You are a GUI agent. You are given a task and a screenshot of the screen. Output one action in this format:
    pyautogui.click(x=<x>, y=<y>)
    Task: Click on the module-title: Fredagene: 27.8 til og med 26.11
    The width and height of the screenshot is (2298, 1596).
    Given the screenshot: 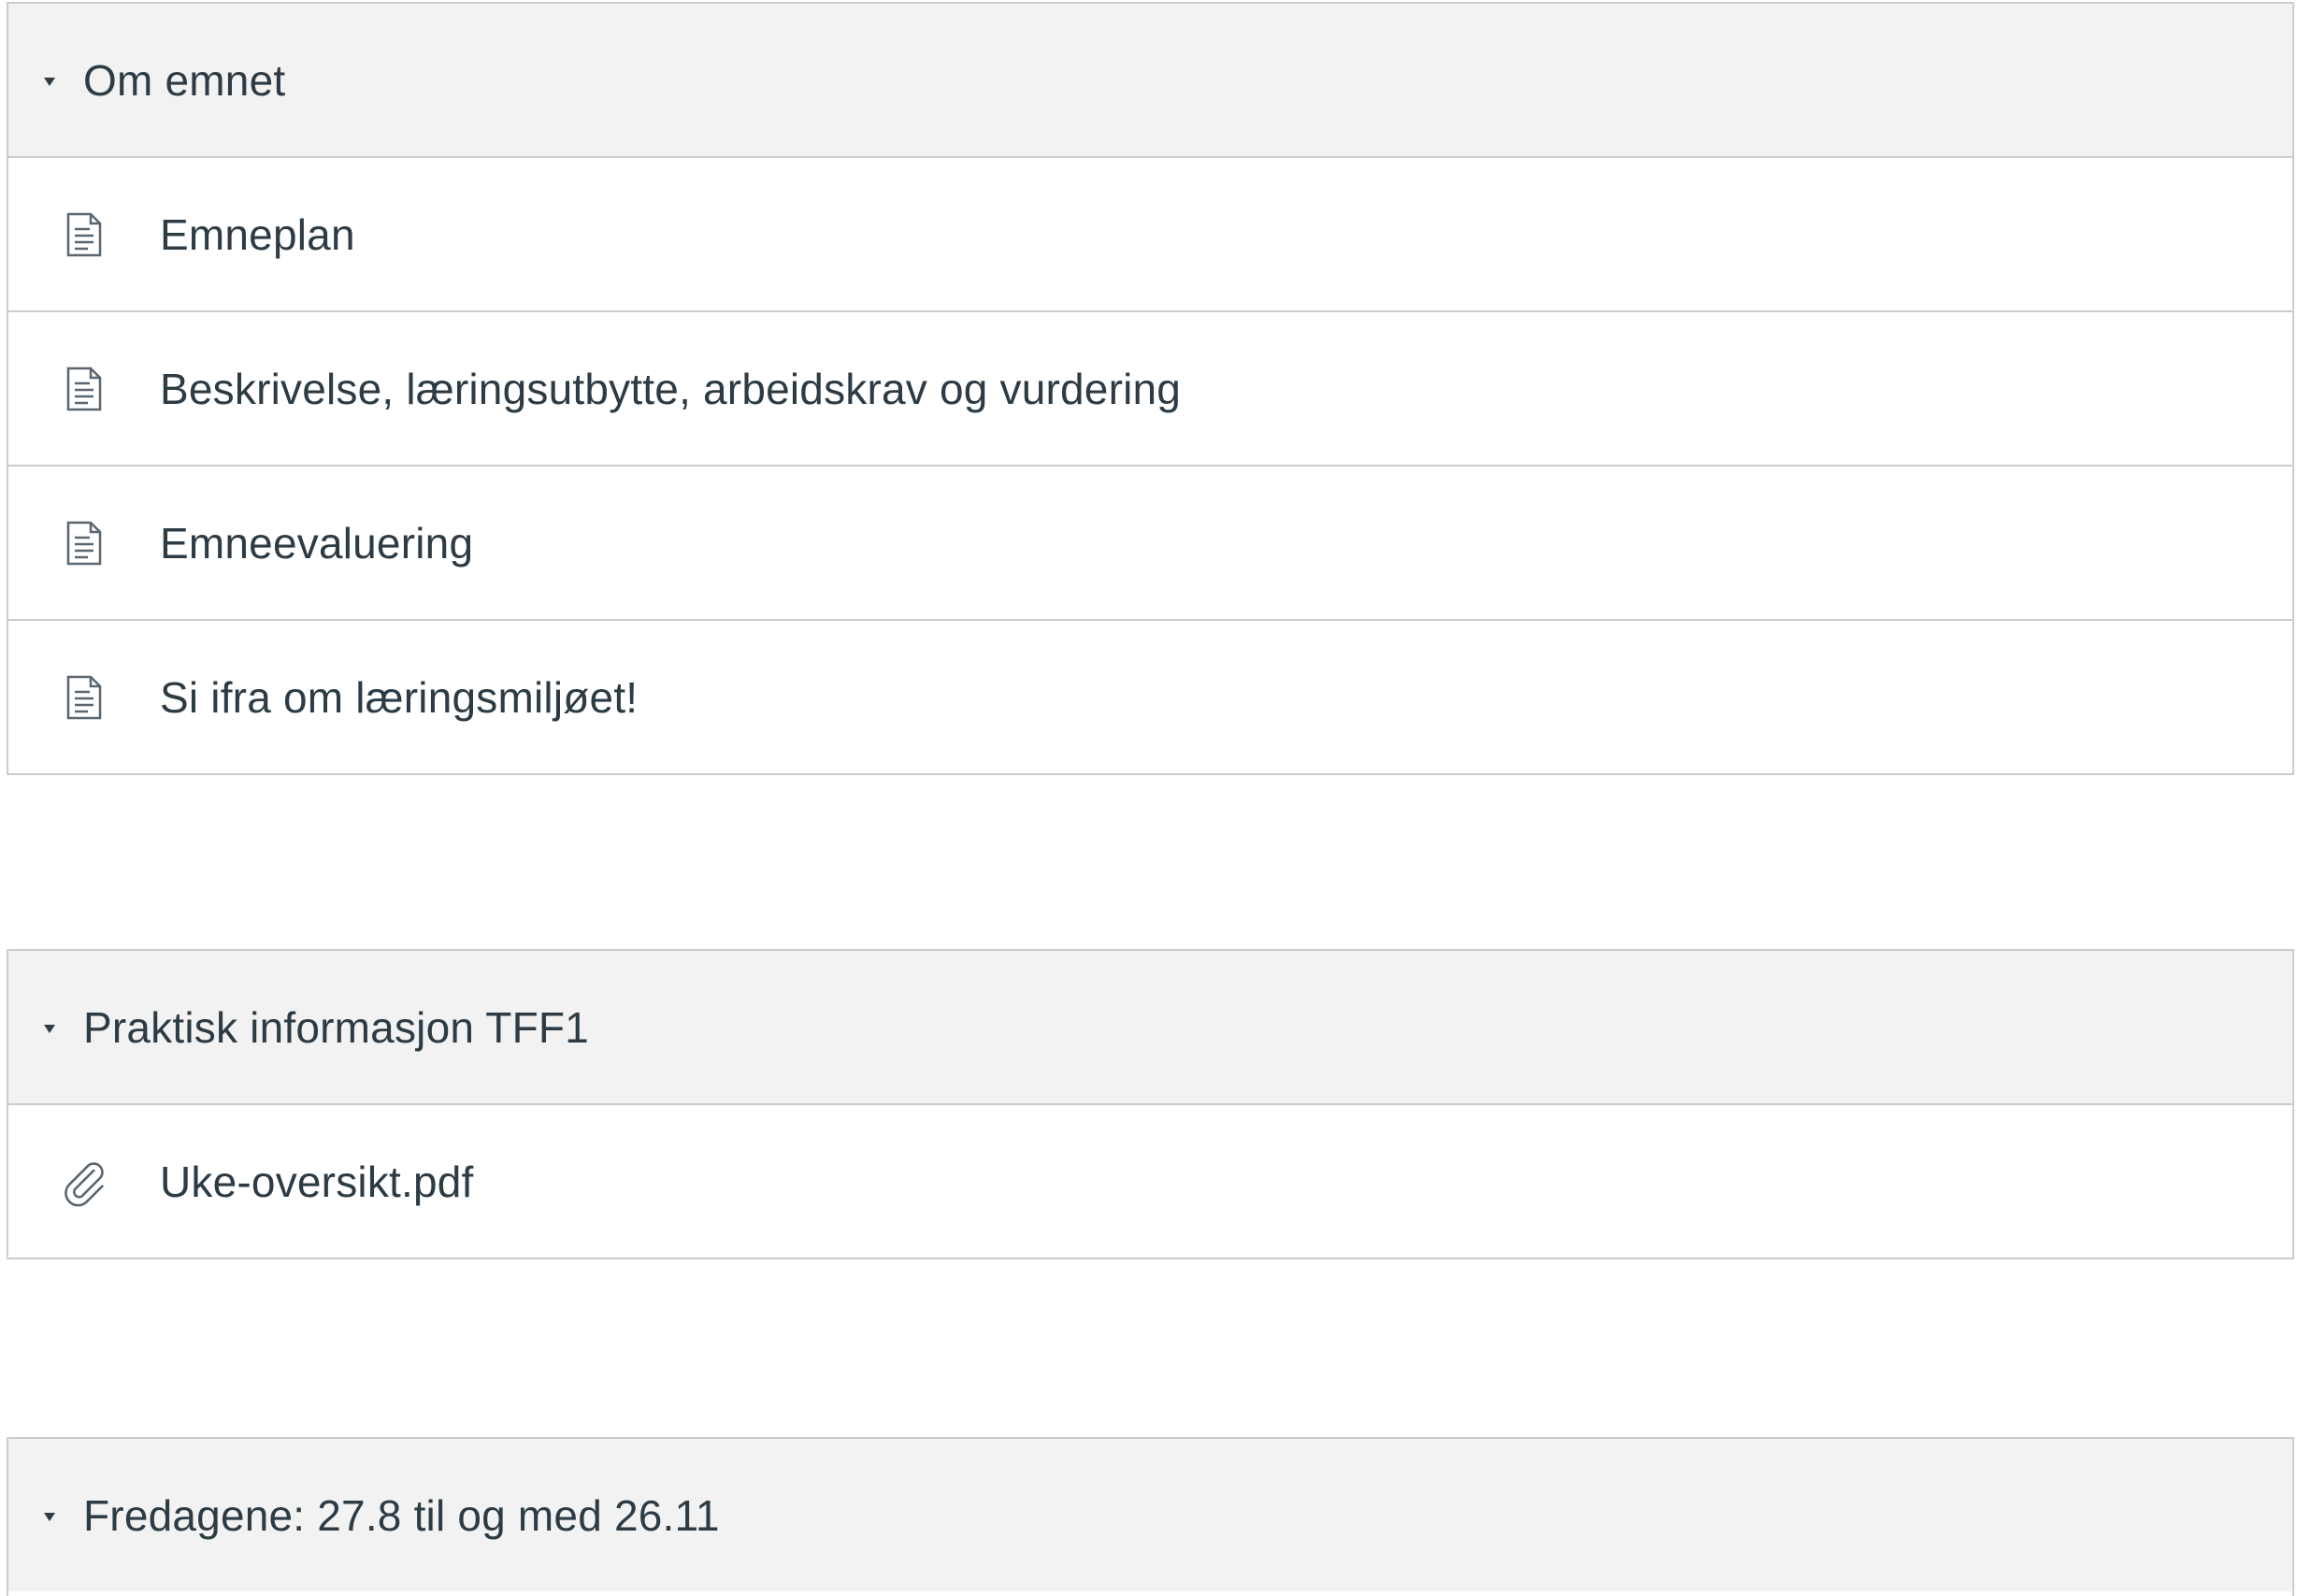 What is the action you would take?
    pyautogui.click(x=401, y=1515)
    